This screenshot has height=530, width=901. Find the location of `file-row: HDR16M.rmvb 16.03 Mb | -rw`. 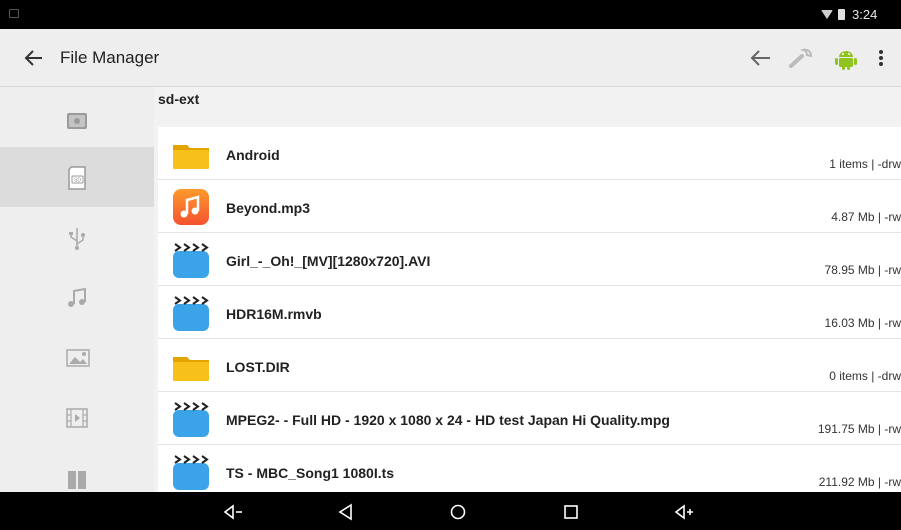

file-row: HDR16M.rmvb 16.03 Mb | -rw is located at coordinates (529, 312).